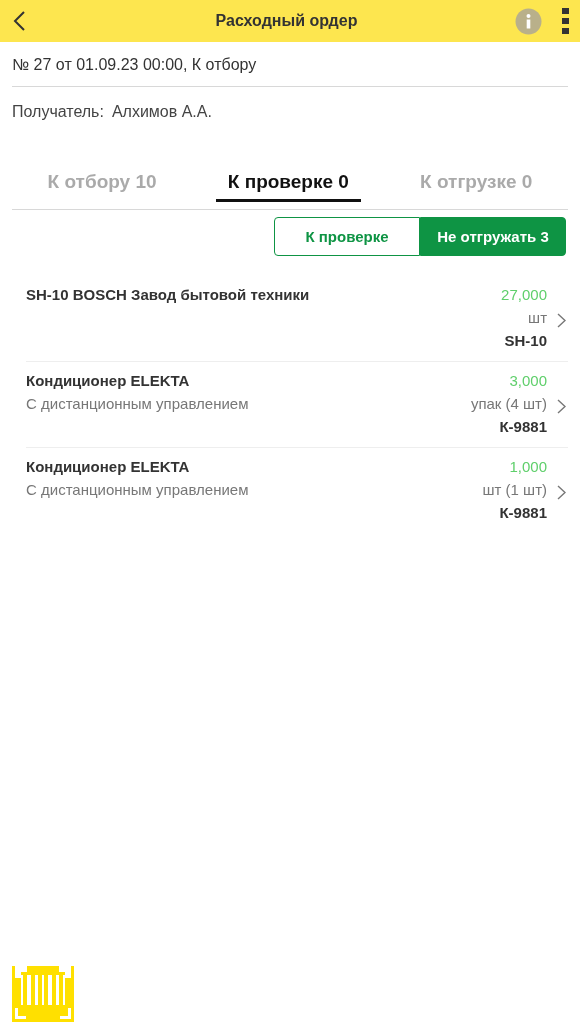 The width and height of the screenshot is (580, 1026). What do you see at coordinates (537, 317) in the screenshot?
I see `item-unit: шт` at bounding box center [537, 317].